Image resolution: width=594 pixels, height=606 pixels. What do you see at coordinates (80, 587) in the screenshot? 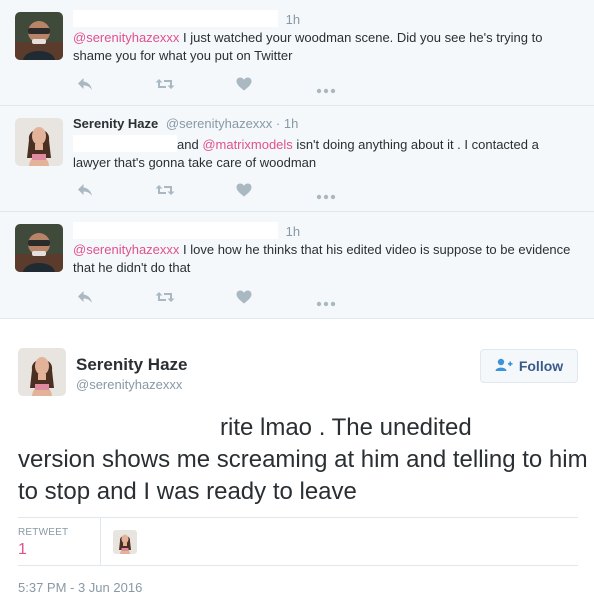
I see `tweet-timestamp: 5:37 PM - 3 Jun 2016` at bounding box center [80, 587].